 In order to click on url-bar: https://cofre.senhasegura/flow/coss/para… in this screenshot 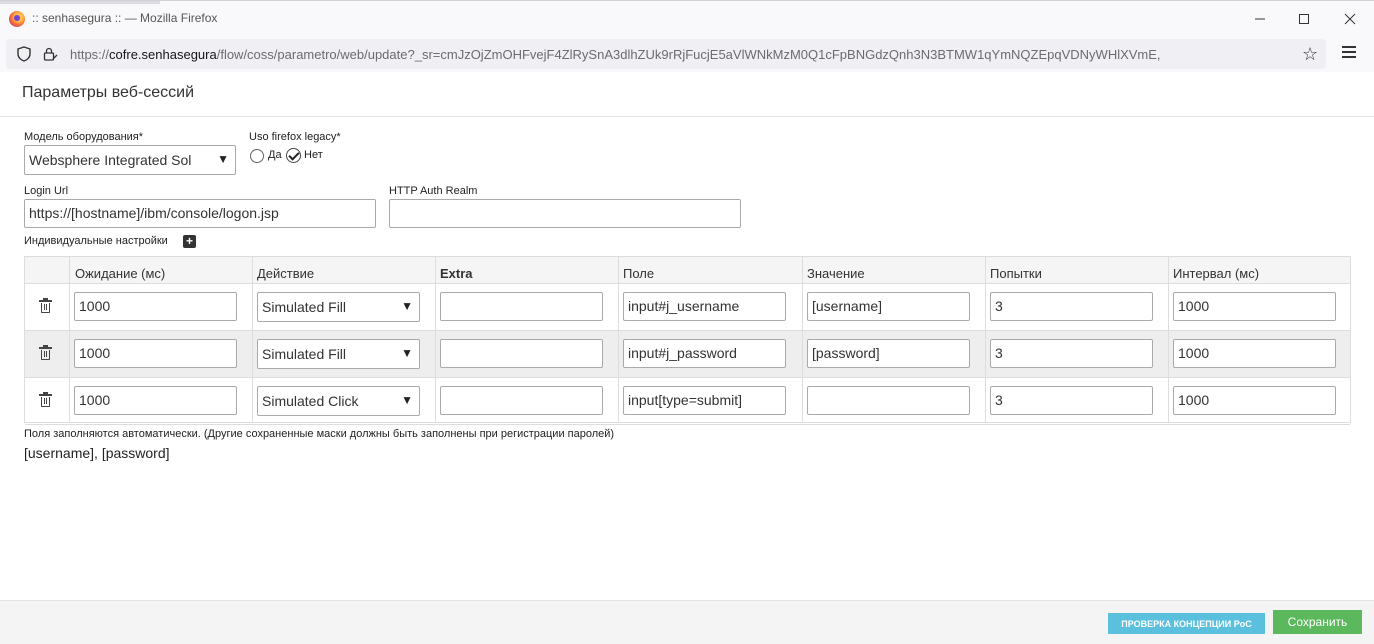, I will do `click(666, 54)`.